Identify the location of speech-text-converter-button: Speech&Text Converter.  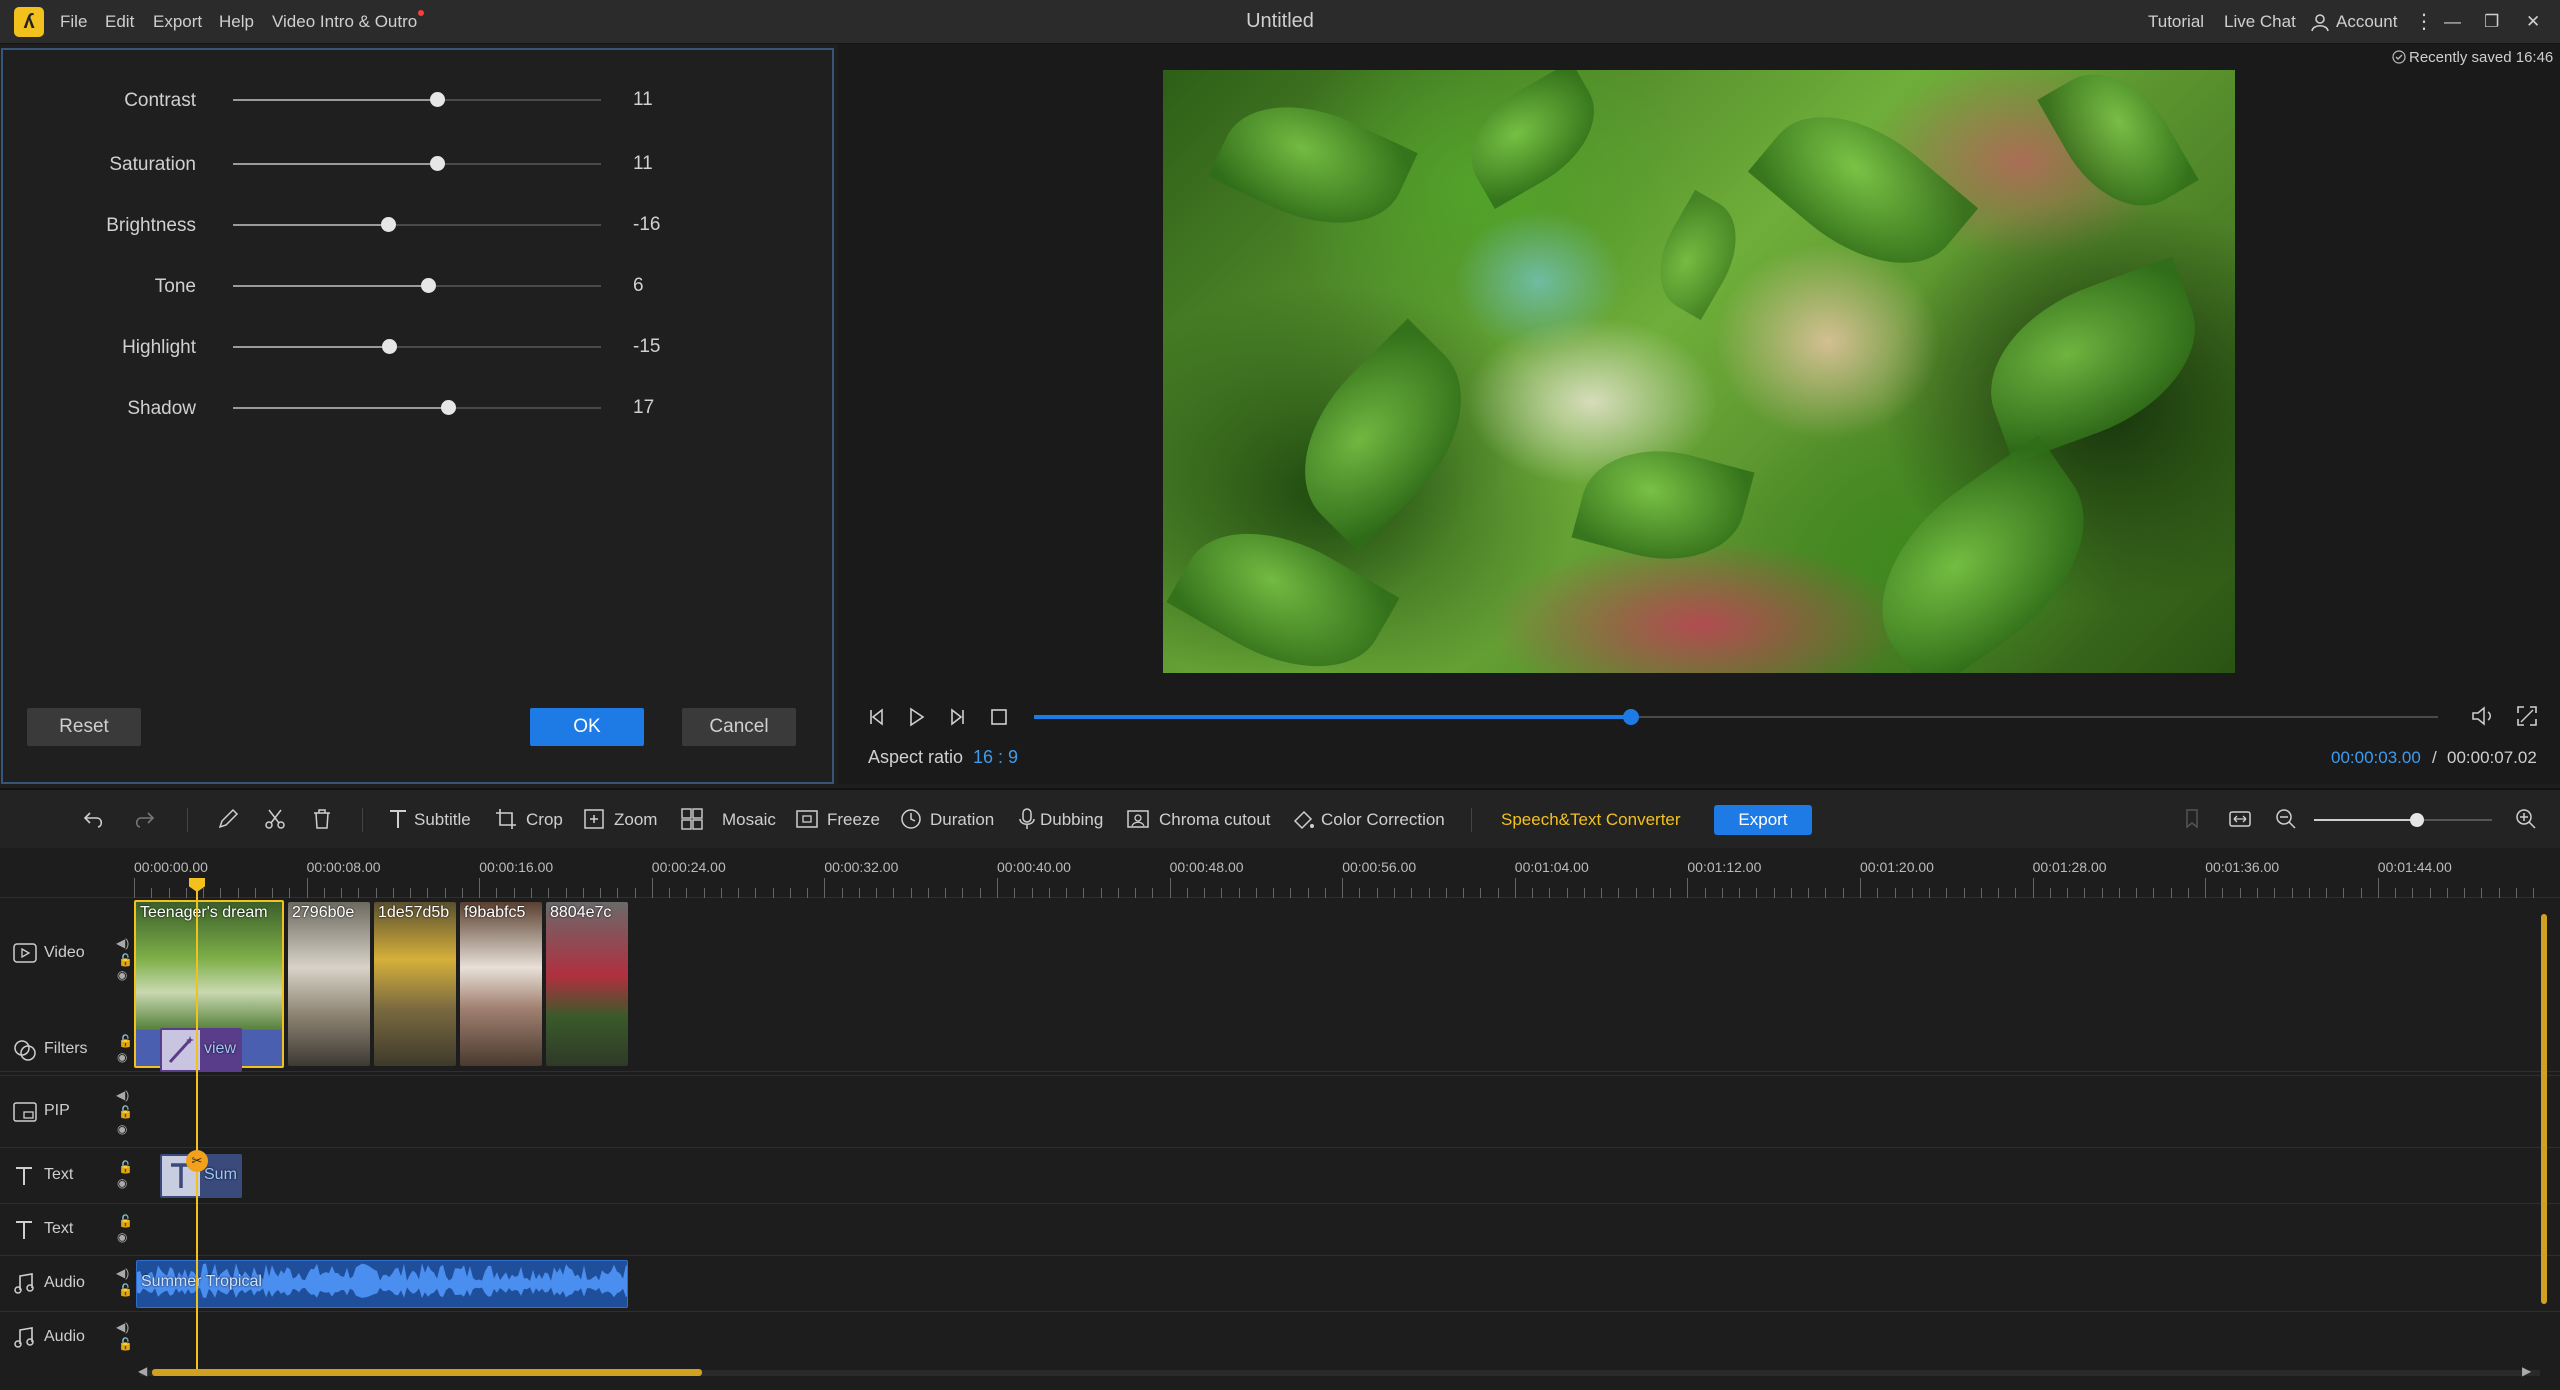
(1591, 820).